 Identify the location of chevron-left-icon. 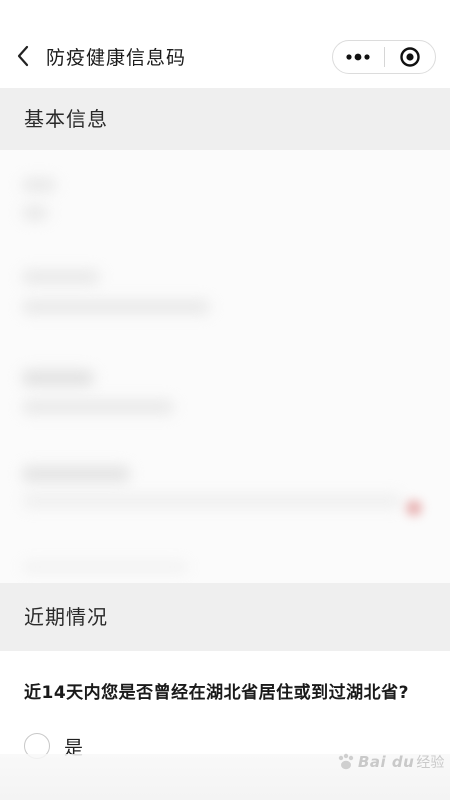
(23, 56).